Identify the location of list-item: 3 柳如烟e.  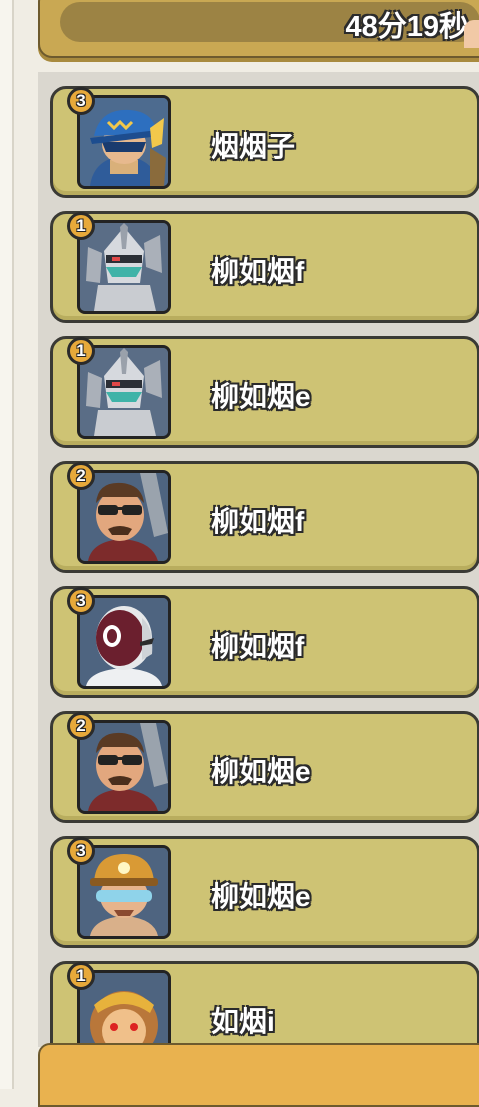
(264, 892).